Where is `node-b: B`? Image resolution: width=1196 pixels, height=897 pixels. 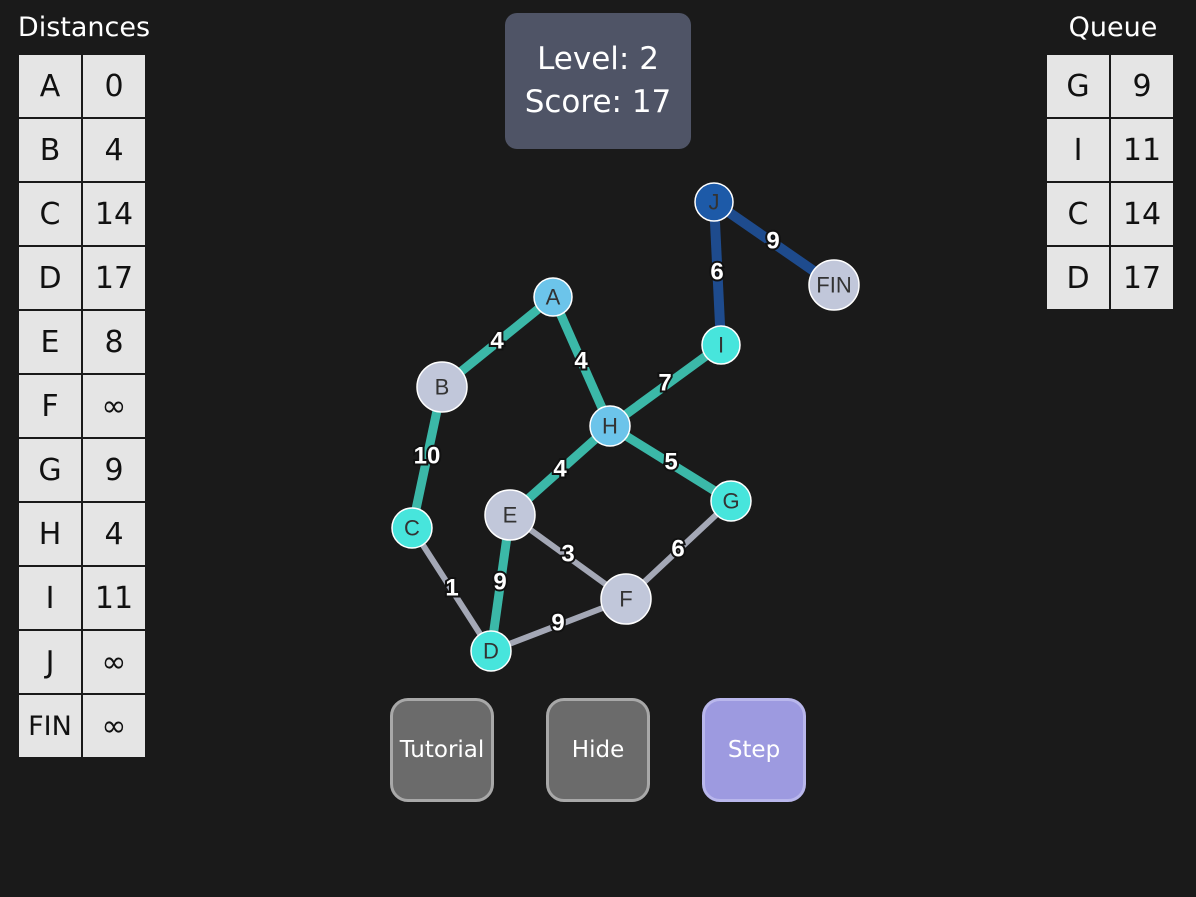 node-b: B is located at coordinates (442, 387).